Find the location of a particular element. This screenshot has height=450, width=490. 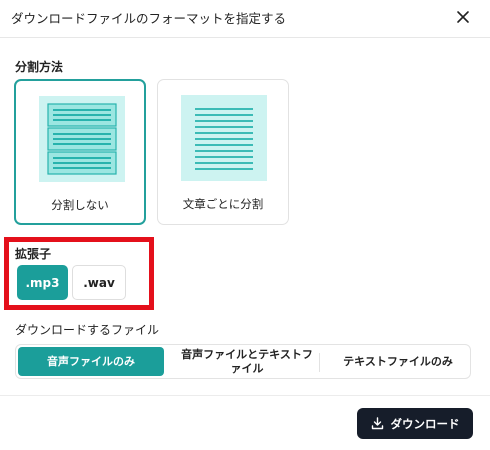

close-icon is located at coordinates (463, 17).